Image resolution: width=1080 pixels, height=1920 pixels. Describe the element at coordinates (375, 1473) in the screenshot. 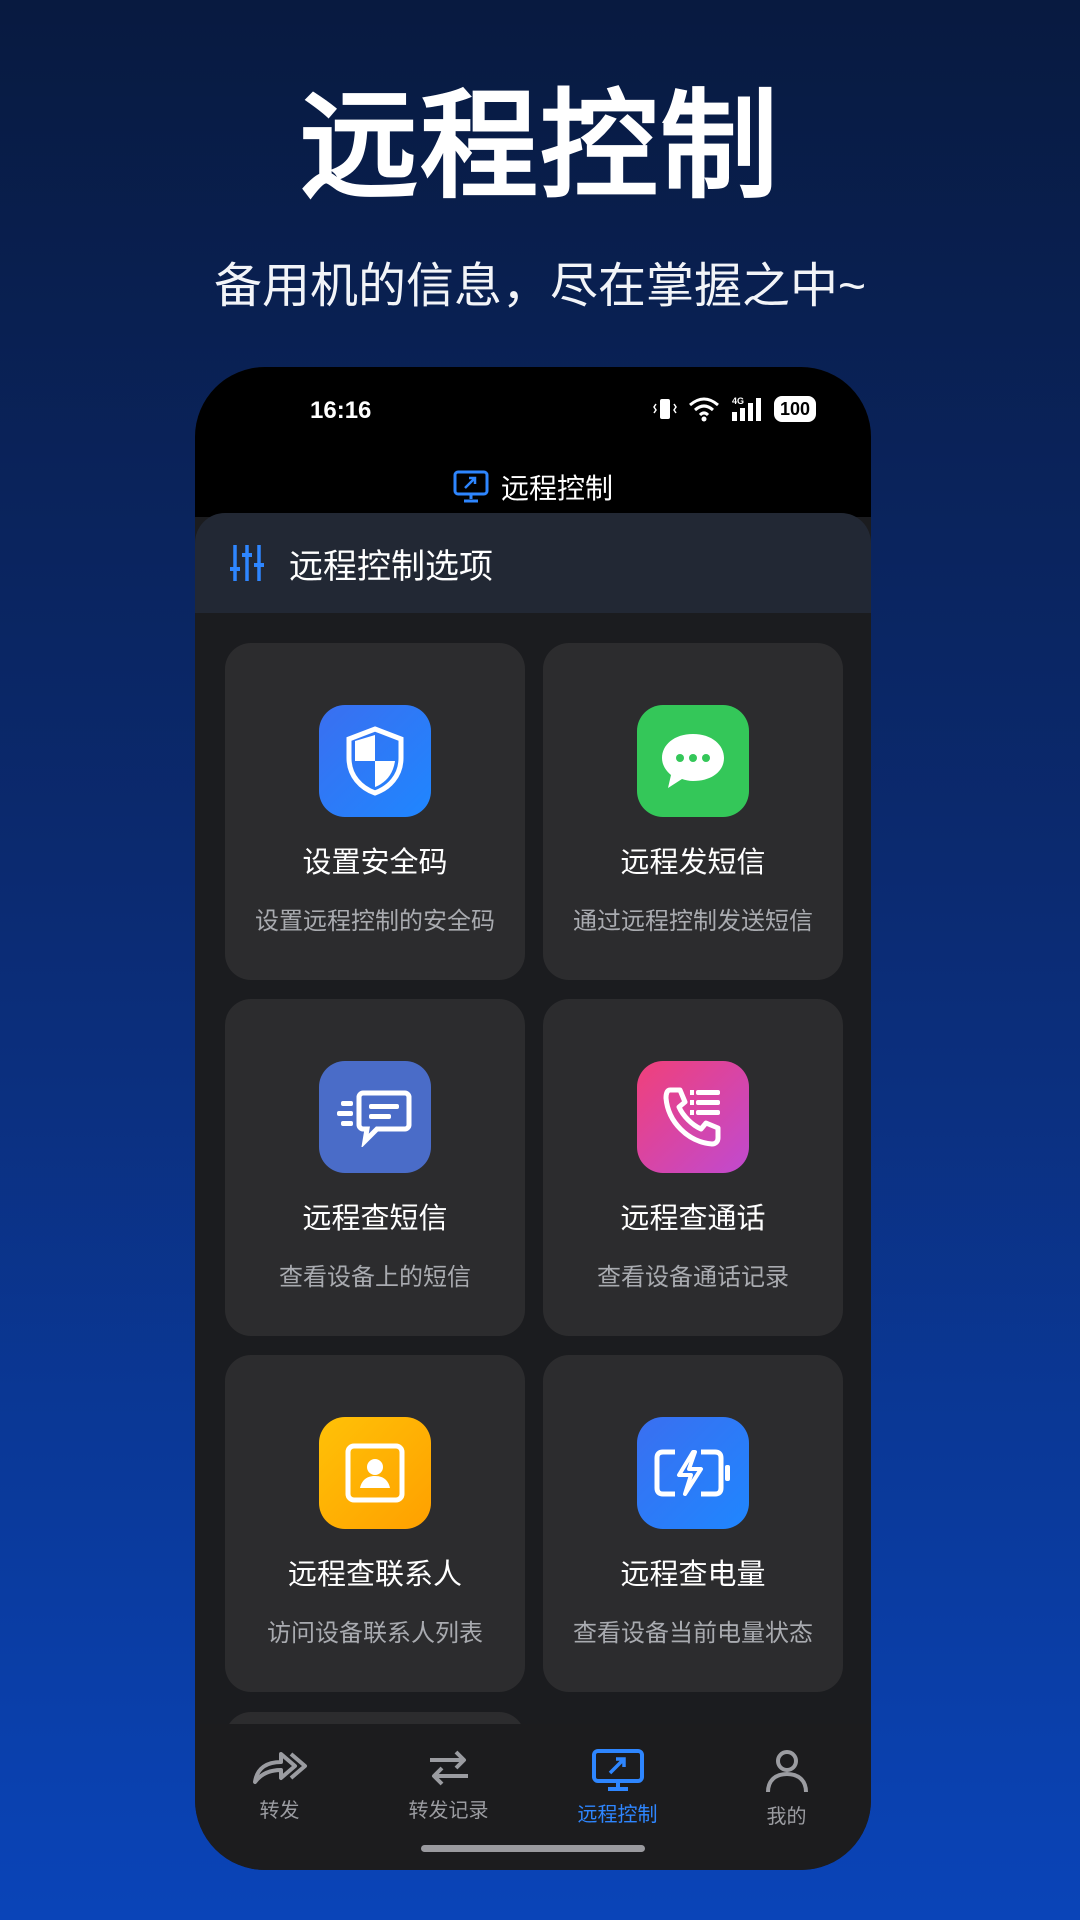

I see `contact-card-icon` at that location.